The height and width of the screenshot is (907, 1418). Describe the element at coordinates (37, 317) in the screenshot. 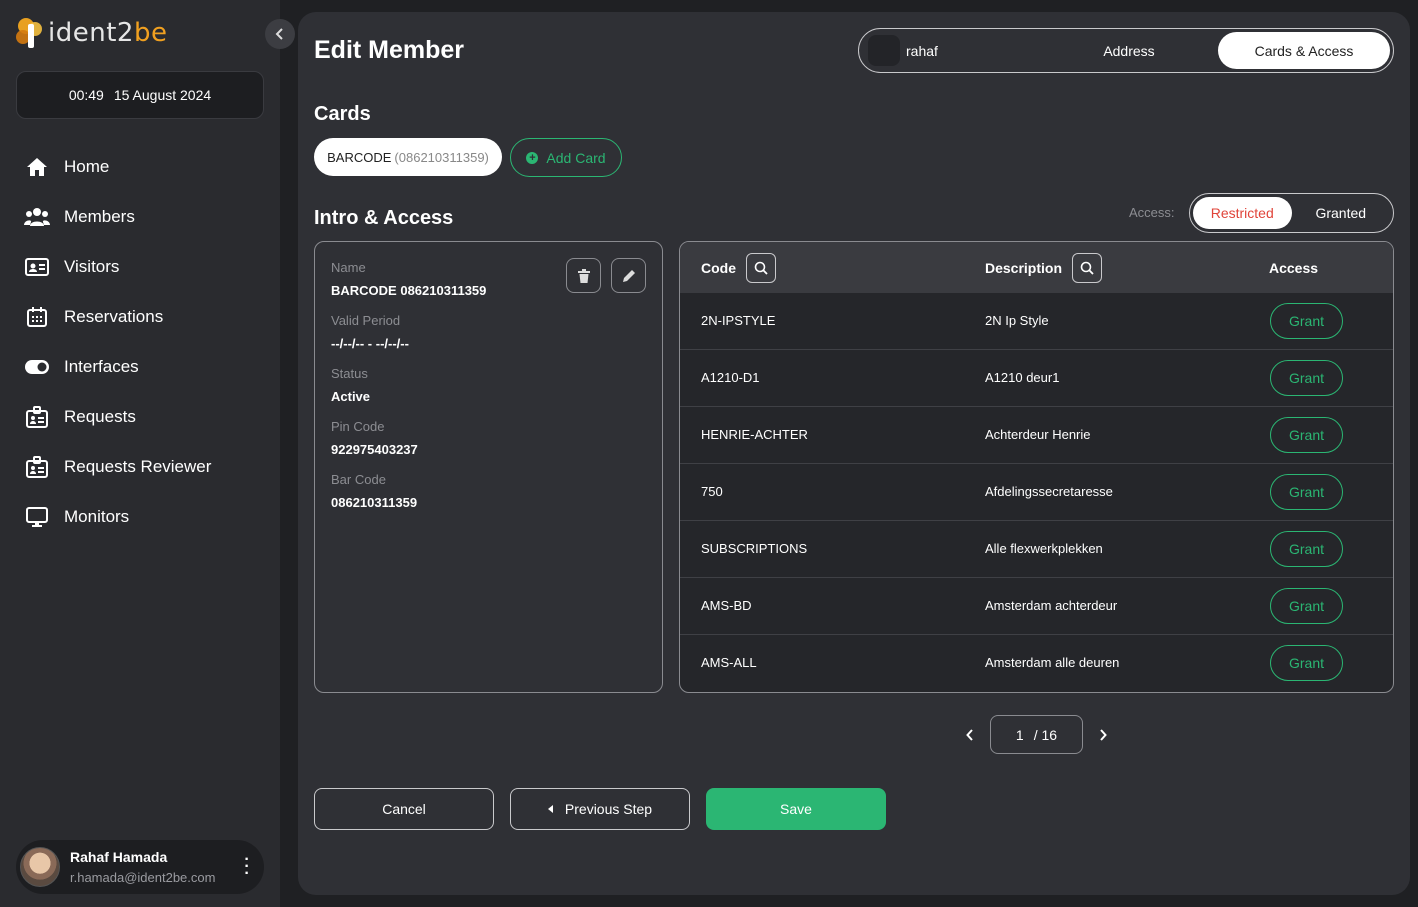

I see `calendar-icon` at that location.